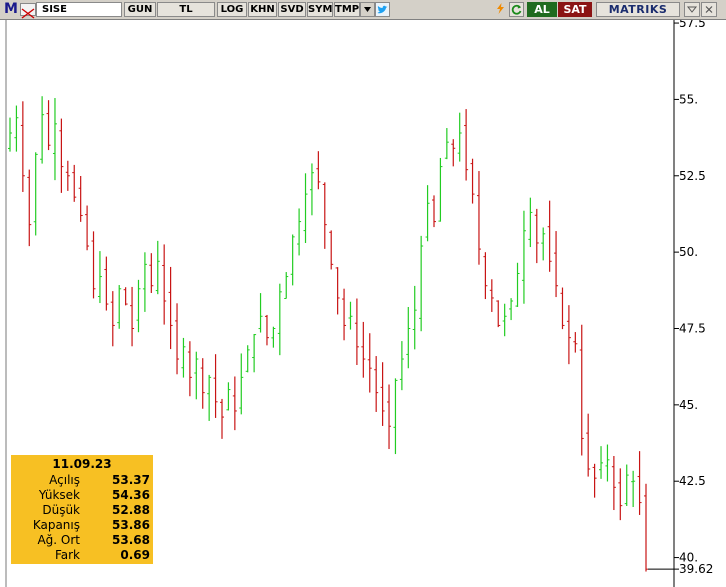 The height and width of the screenshot is (587, 726). Describe the element at coordinates (82, 495) in the screenshot. I see `info-row-high: Yüksek 54.36` at that location.